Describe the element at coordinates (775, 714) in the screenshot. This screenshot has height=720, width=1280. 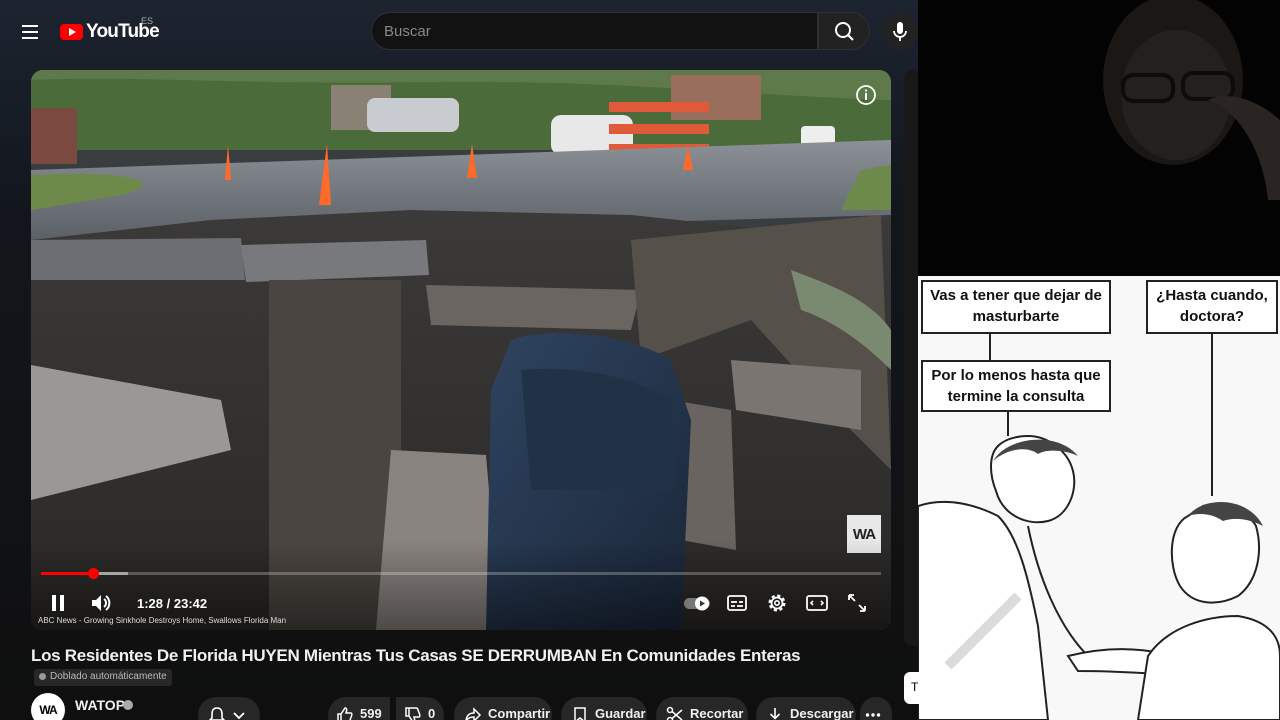
I see `download-icon` at that location.